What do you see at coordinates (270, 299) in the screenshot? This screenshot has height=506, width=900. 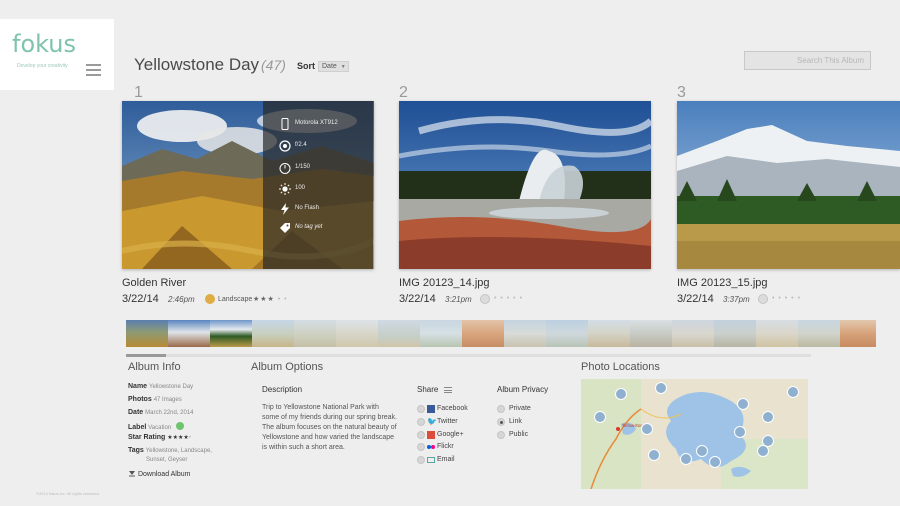 I see `star-rating: ★★★ • •` at bounding box center [270, 299].